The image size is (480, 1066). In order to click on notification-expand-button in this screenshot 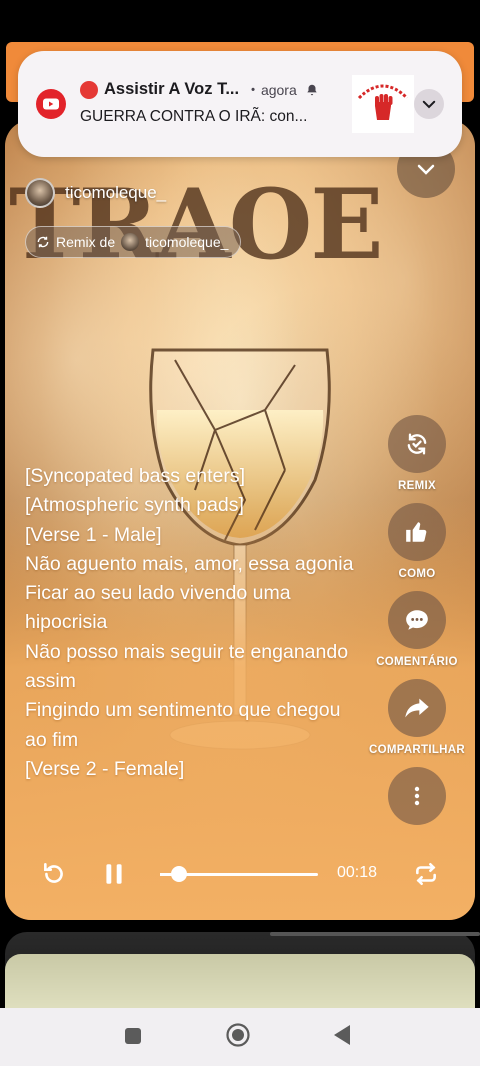, I will do `click(429, 104)`.